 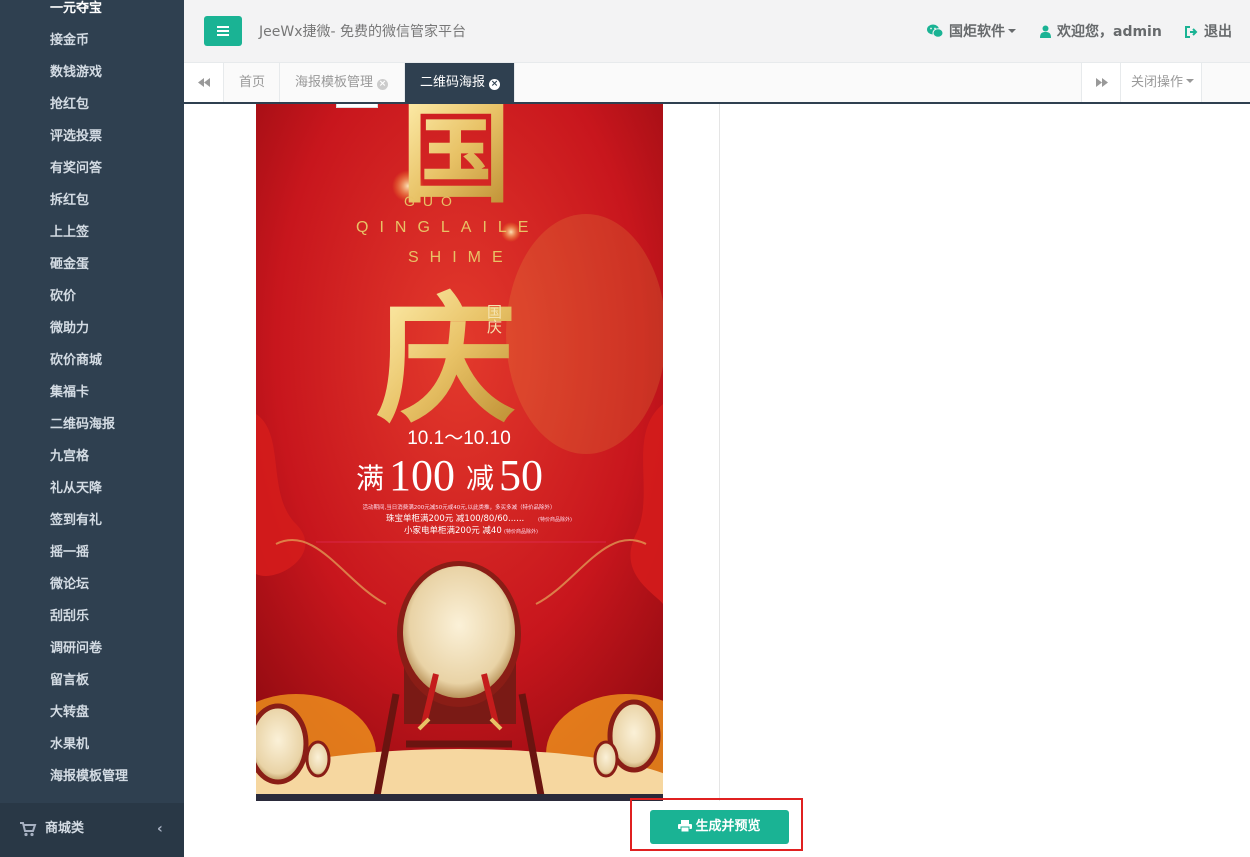 I want to click on poster-label-strip, so click(x=357, y=106).